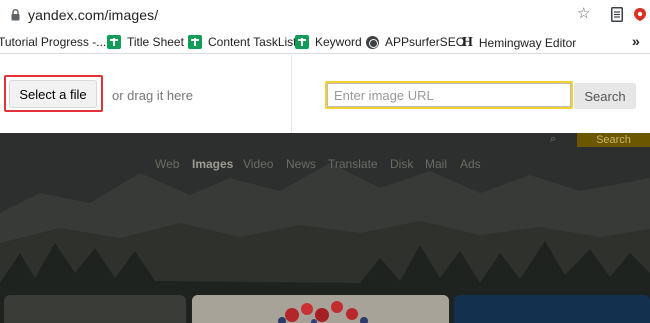 This screenshot has height=323, width=650. What do you see at coordinates (152, 95) in the screenshot?
I see `drag-hint: or drag it here` at bounding box center [152, 95].